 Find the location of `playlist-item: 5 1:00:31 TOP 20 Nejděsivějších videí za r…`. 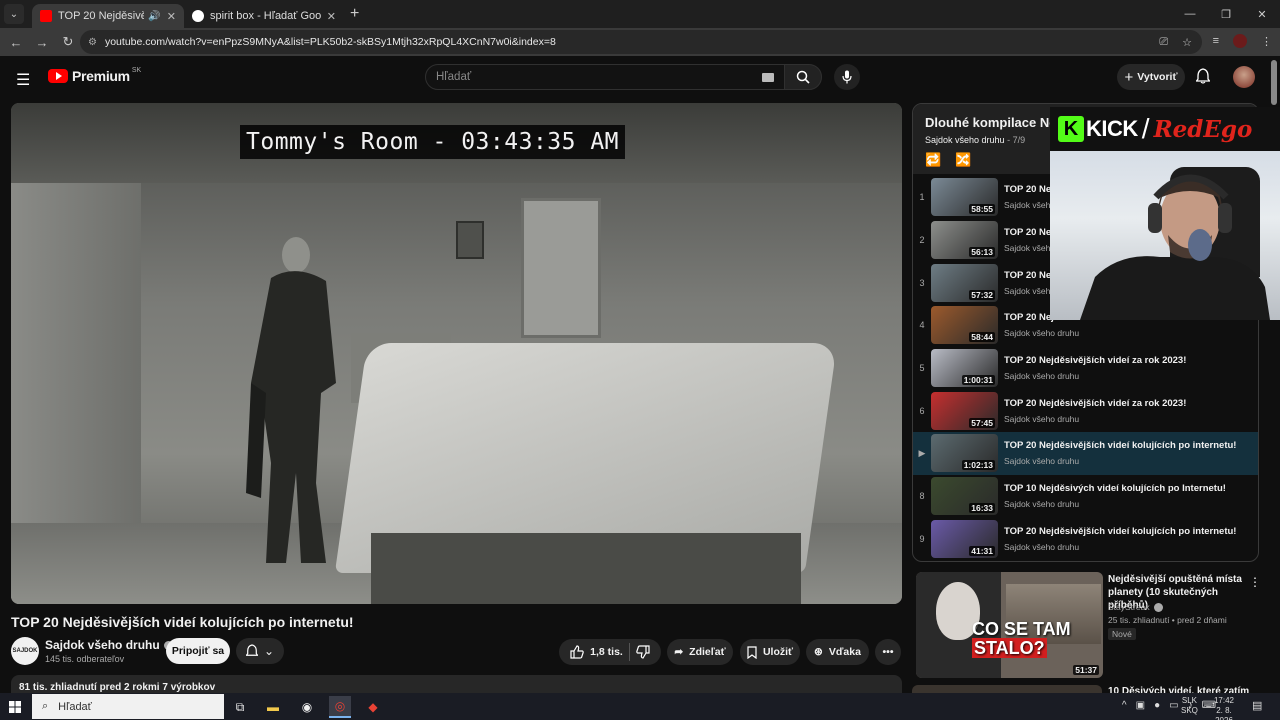

playlist-item: 5 1:00:31 TOP 20 Nejděsivějších videí za r… is located at coordinates (1085, 368).